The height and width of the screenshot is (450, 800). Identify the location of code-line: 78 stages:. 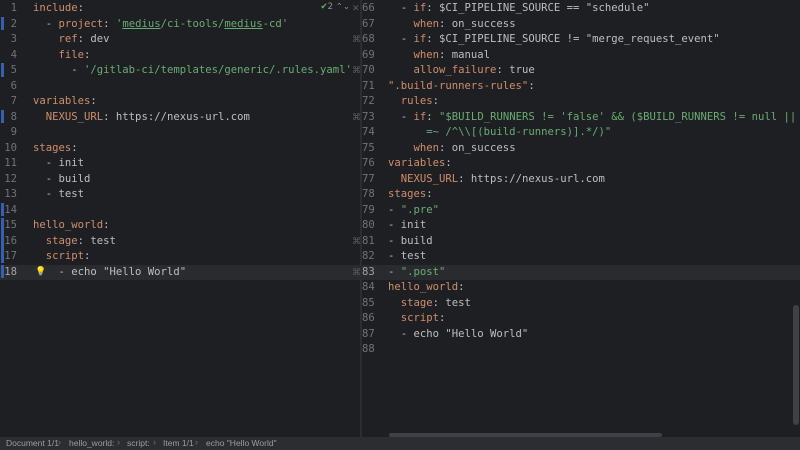
(581, 195).